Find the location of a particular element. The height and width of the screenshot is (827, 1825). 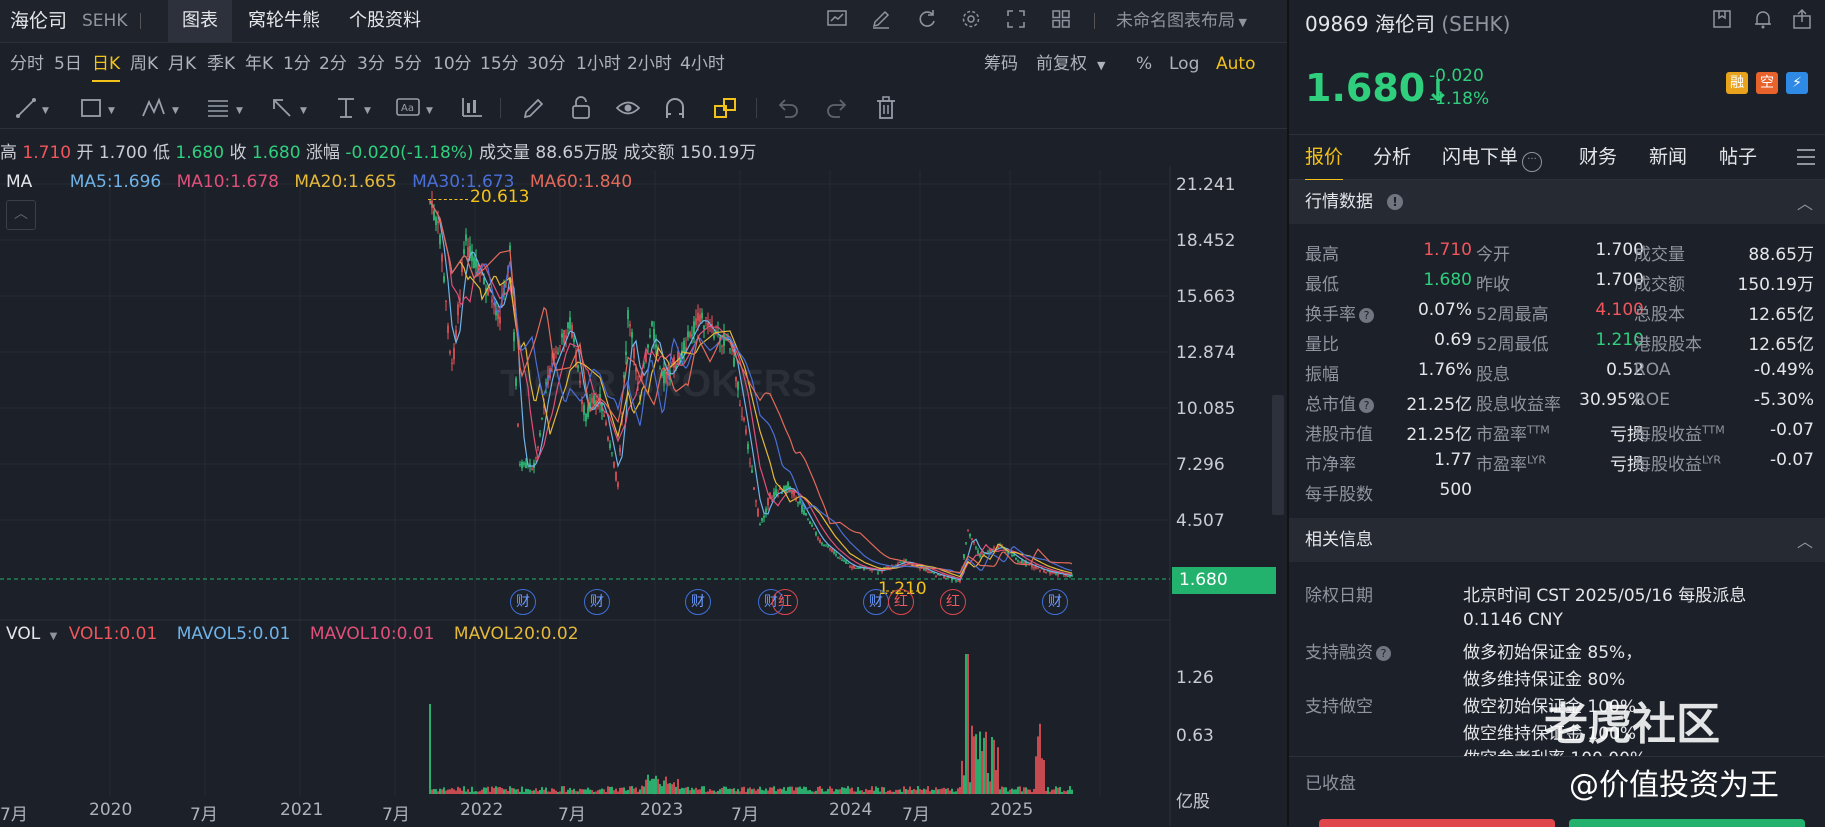

period-0: 分时 is located at coordinates (27, 64).